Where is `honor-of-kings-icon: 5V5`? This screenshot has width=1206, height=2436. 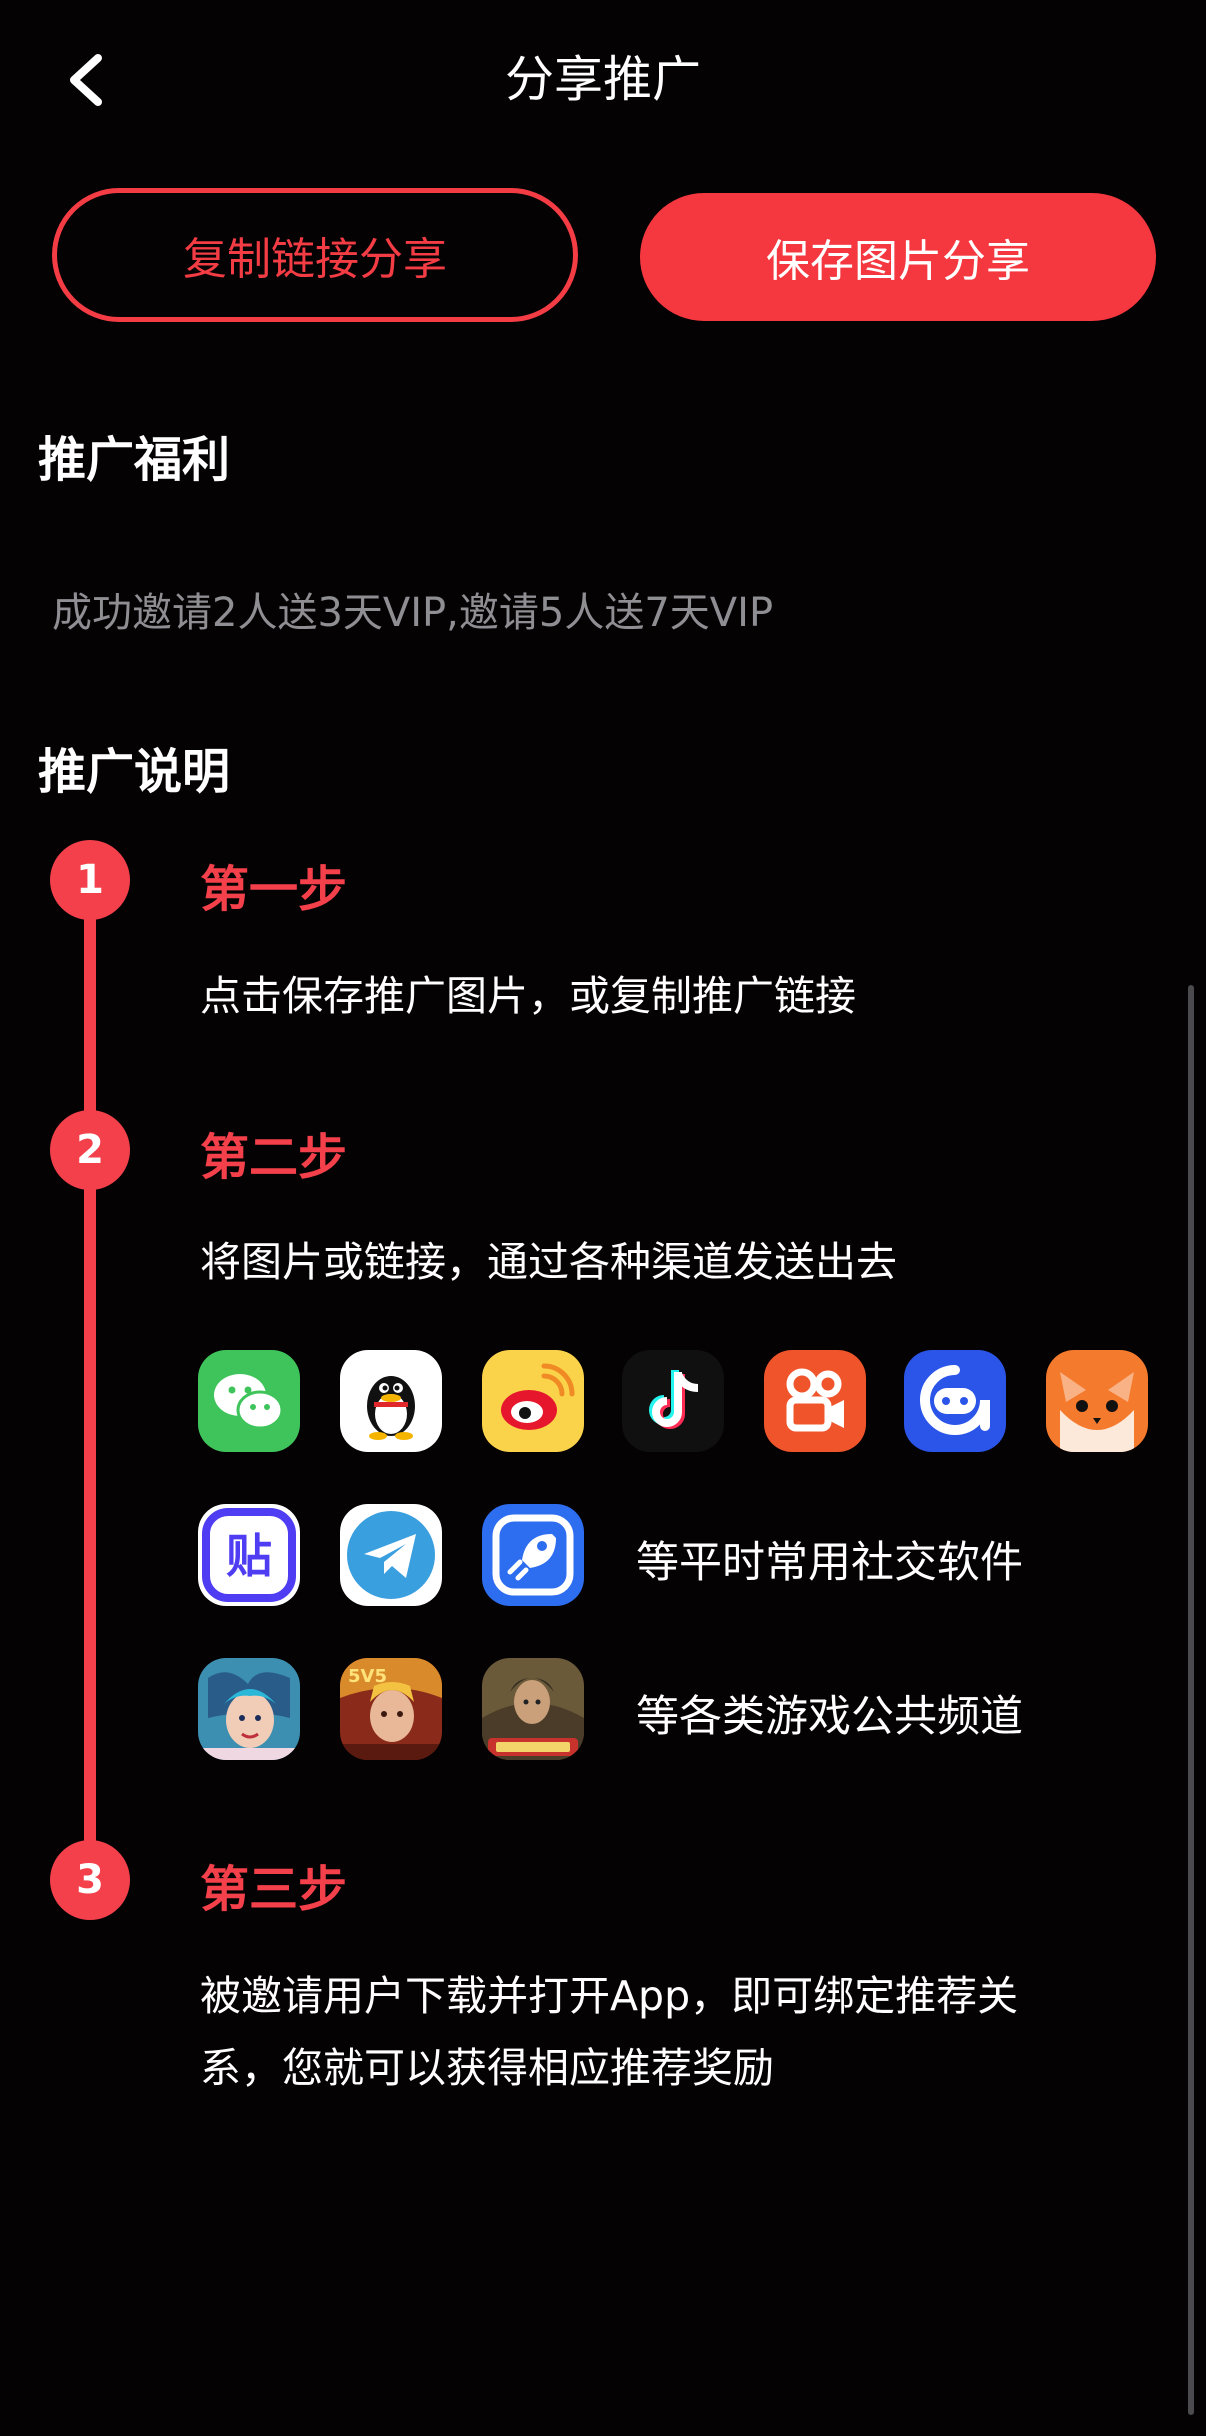 honor-of-kings-icon: 5V5 is located at coordinates (391, 1709).